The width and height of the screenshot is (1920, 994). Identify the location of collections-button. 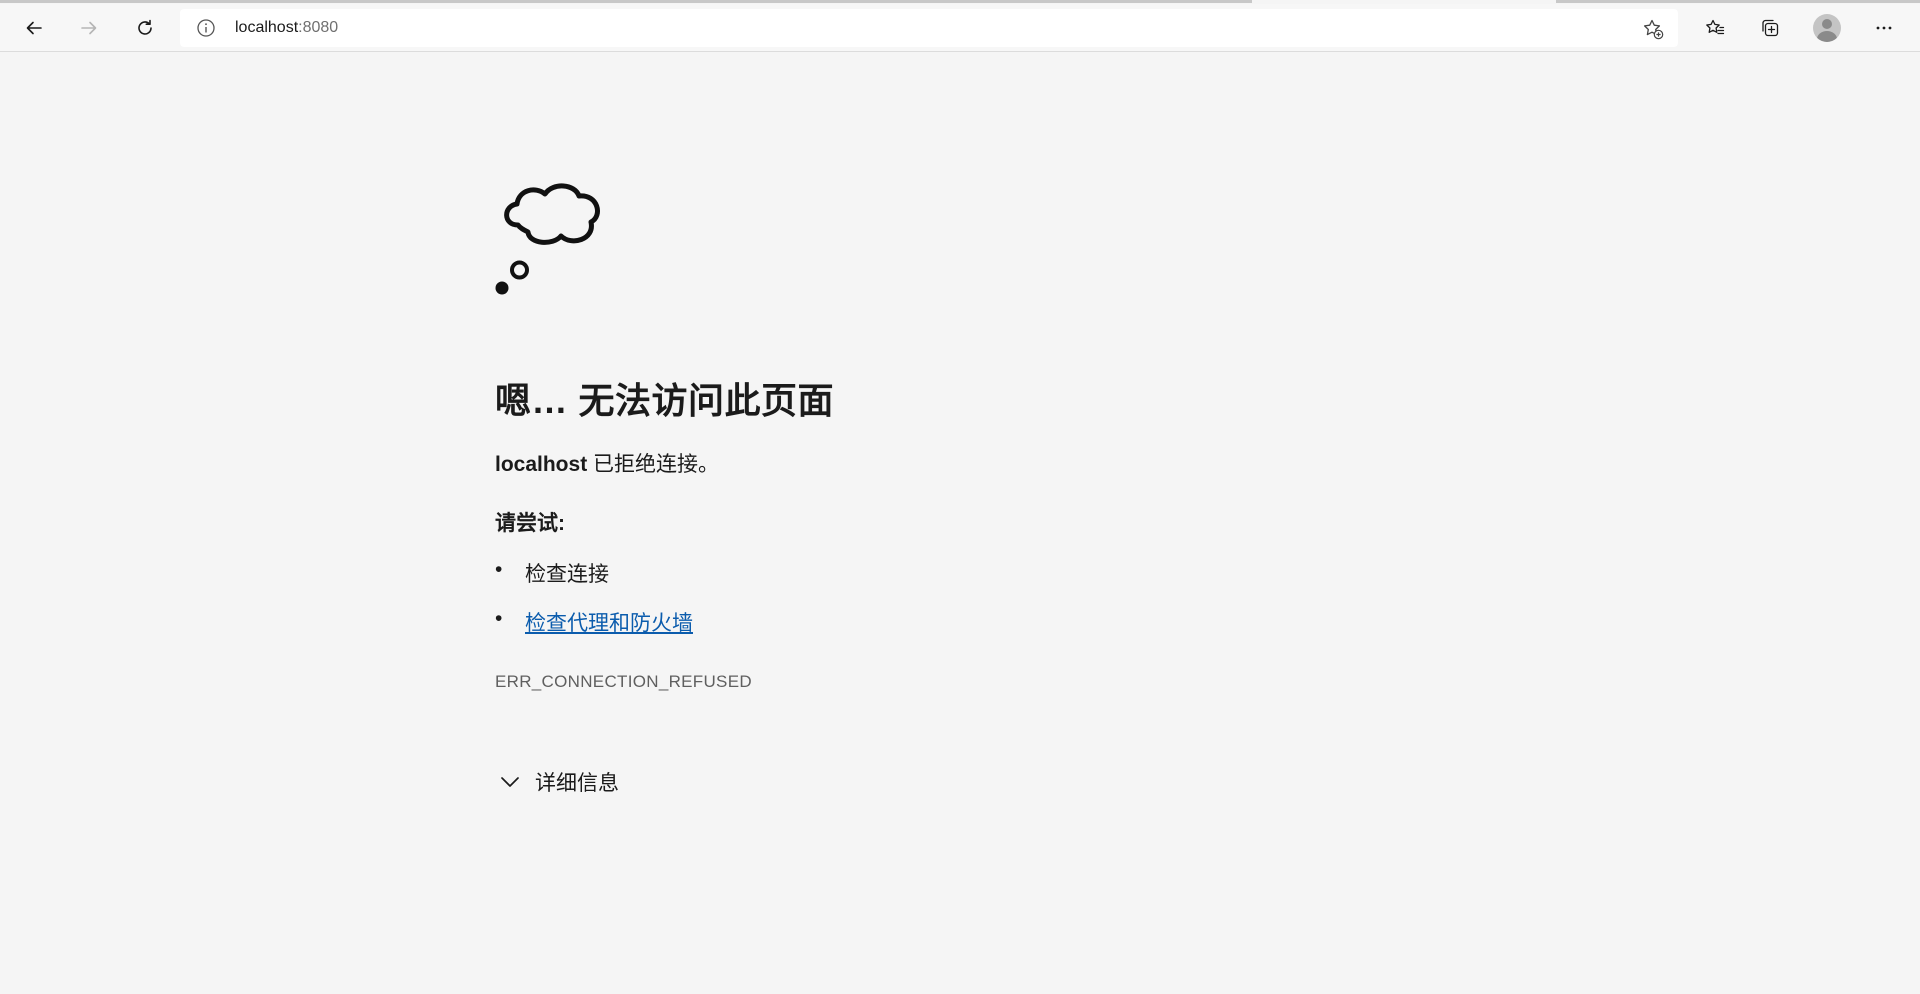
(1770, 28).